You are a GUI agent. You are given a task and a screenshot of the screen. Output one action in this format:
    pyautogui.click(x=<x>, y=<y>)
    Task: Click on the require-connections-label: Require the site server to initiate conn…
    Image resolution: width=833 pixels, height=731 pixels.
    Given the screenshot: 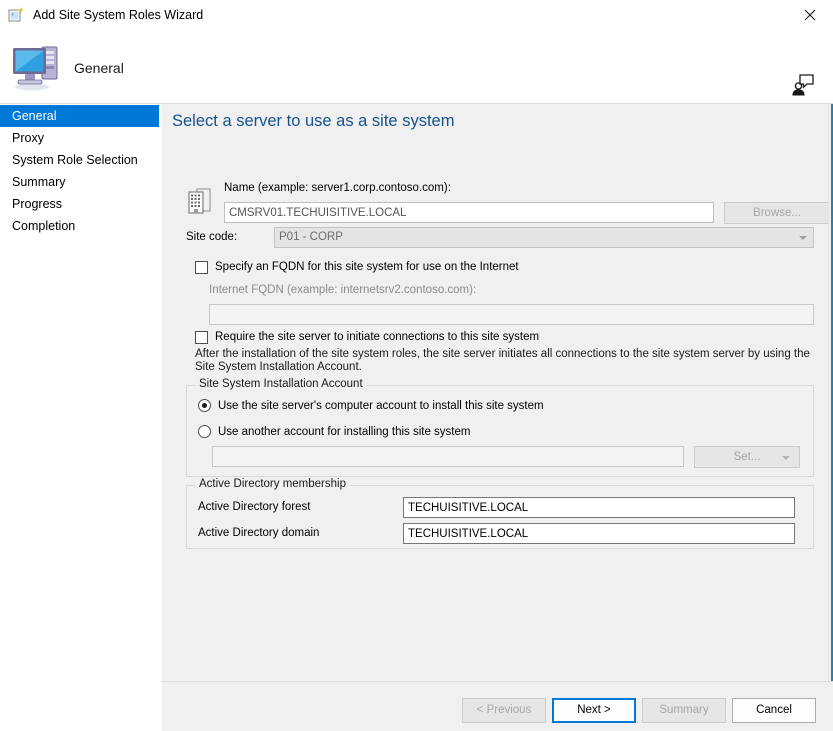 What is the action you would take?
    pyautogui.click(x=377, y=337)
    